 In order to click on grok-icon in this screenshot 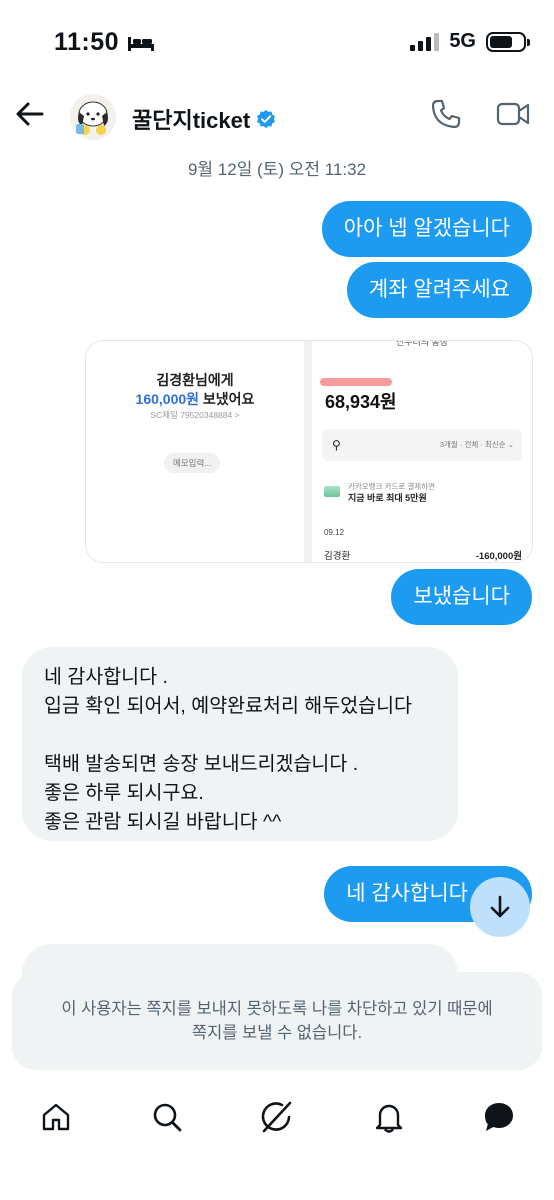, I will do `click(276, 1117)`.